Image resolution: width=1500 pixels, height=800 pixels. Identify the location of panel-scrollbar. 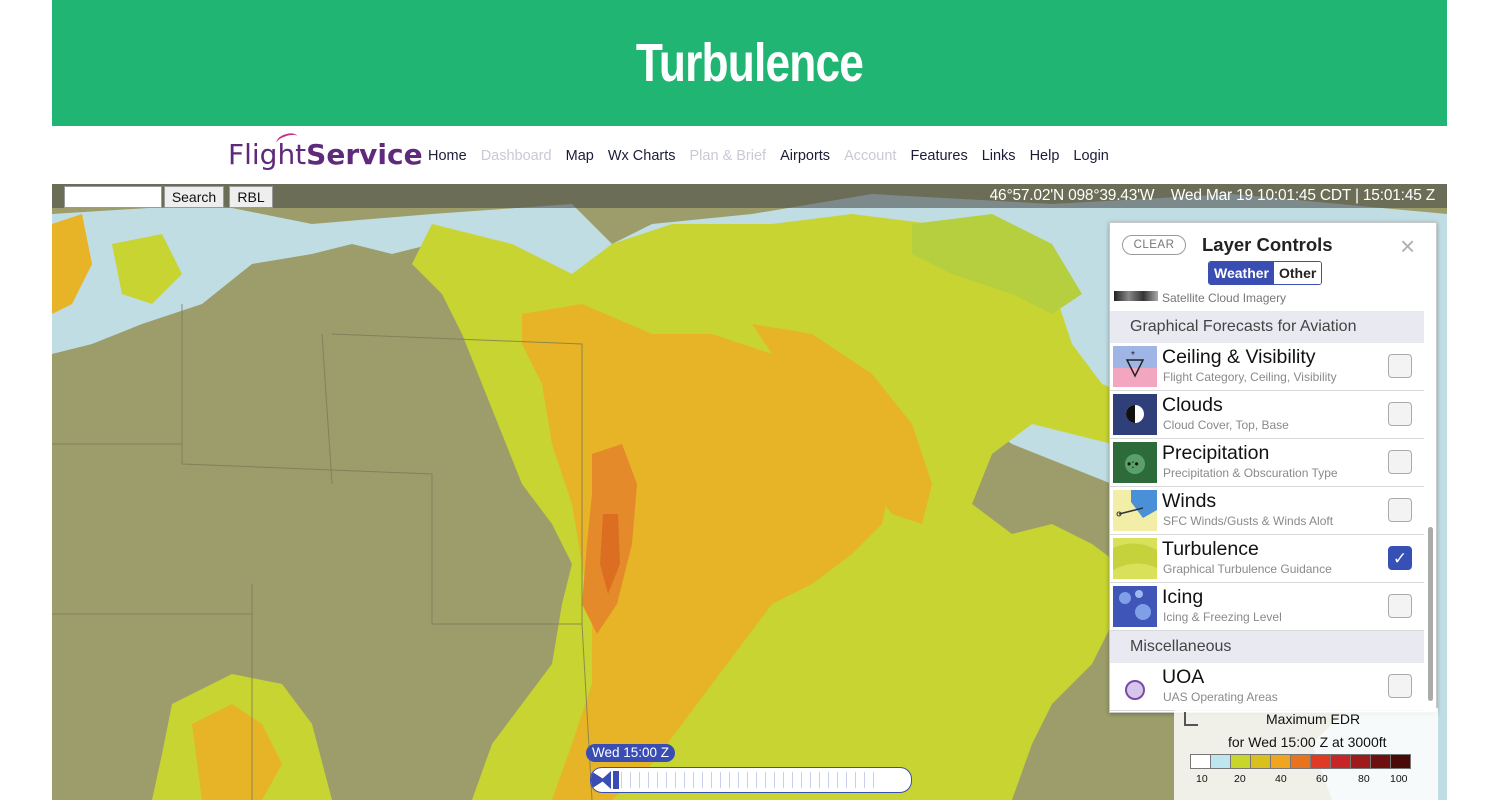
(1430, 501).